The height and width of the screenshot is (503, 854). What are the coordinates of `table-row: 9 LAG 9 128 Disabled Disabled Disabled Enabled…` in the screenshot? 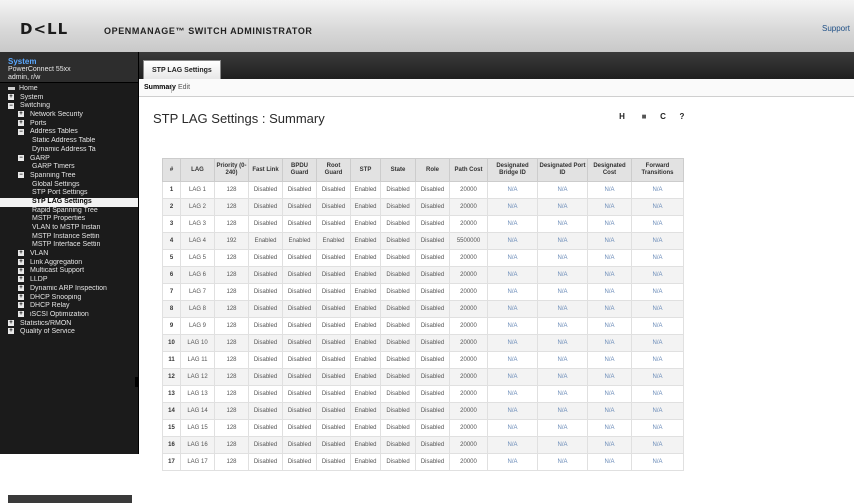 It's located at (423, 326).